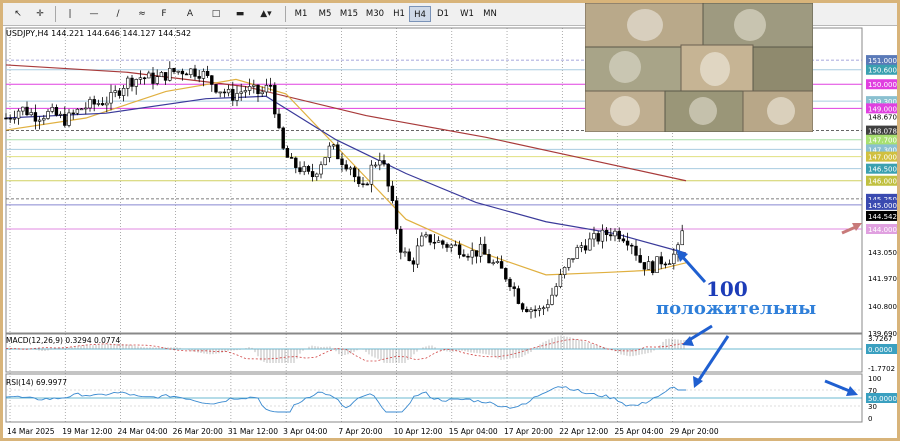 Image resolution: width=900 pixels, height=441 pixels. I want to click on time-tick-label: 29 Apr 20:00, so click(694, 431).